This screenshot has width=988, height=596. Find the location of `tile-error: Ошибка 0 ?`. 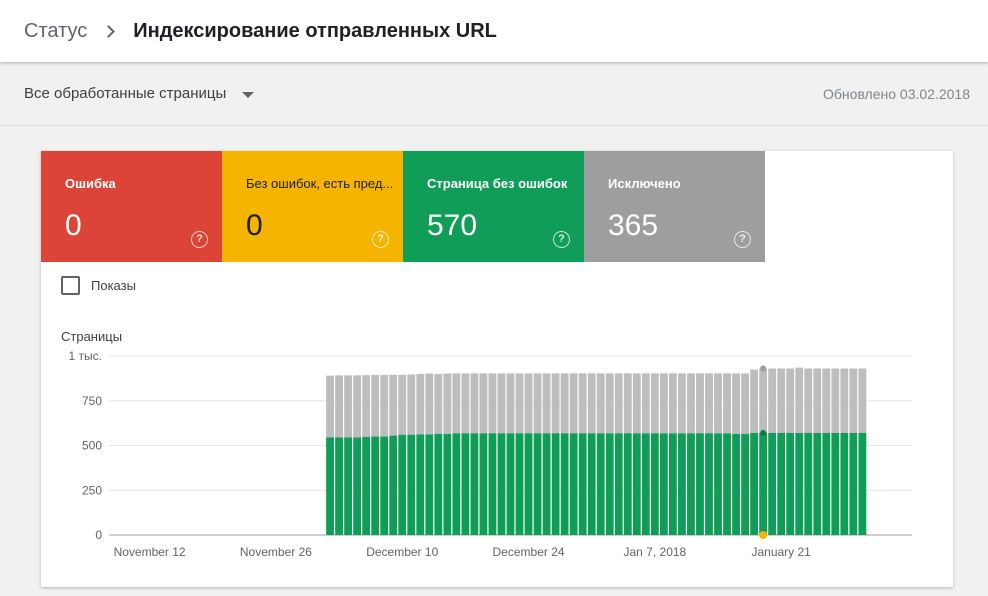

tile-error: Ошибка 0 ? is located at coordinates (131, 206).